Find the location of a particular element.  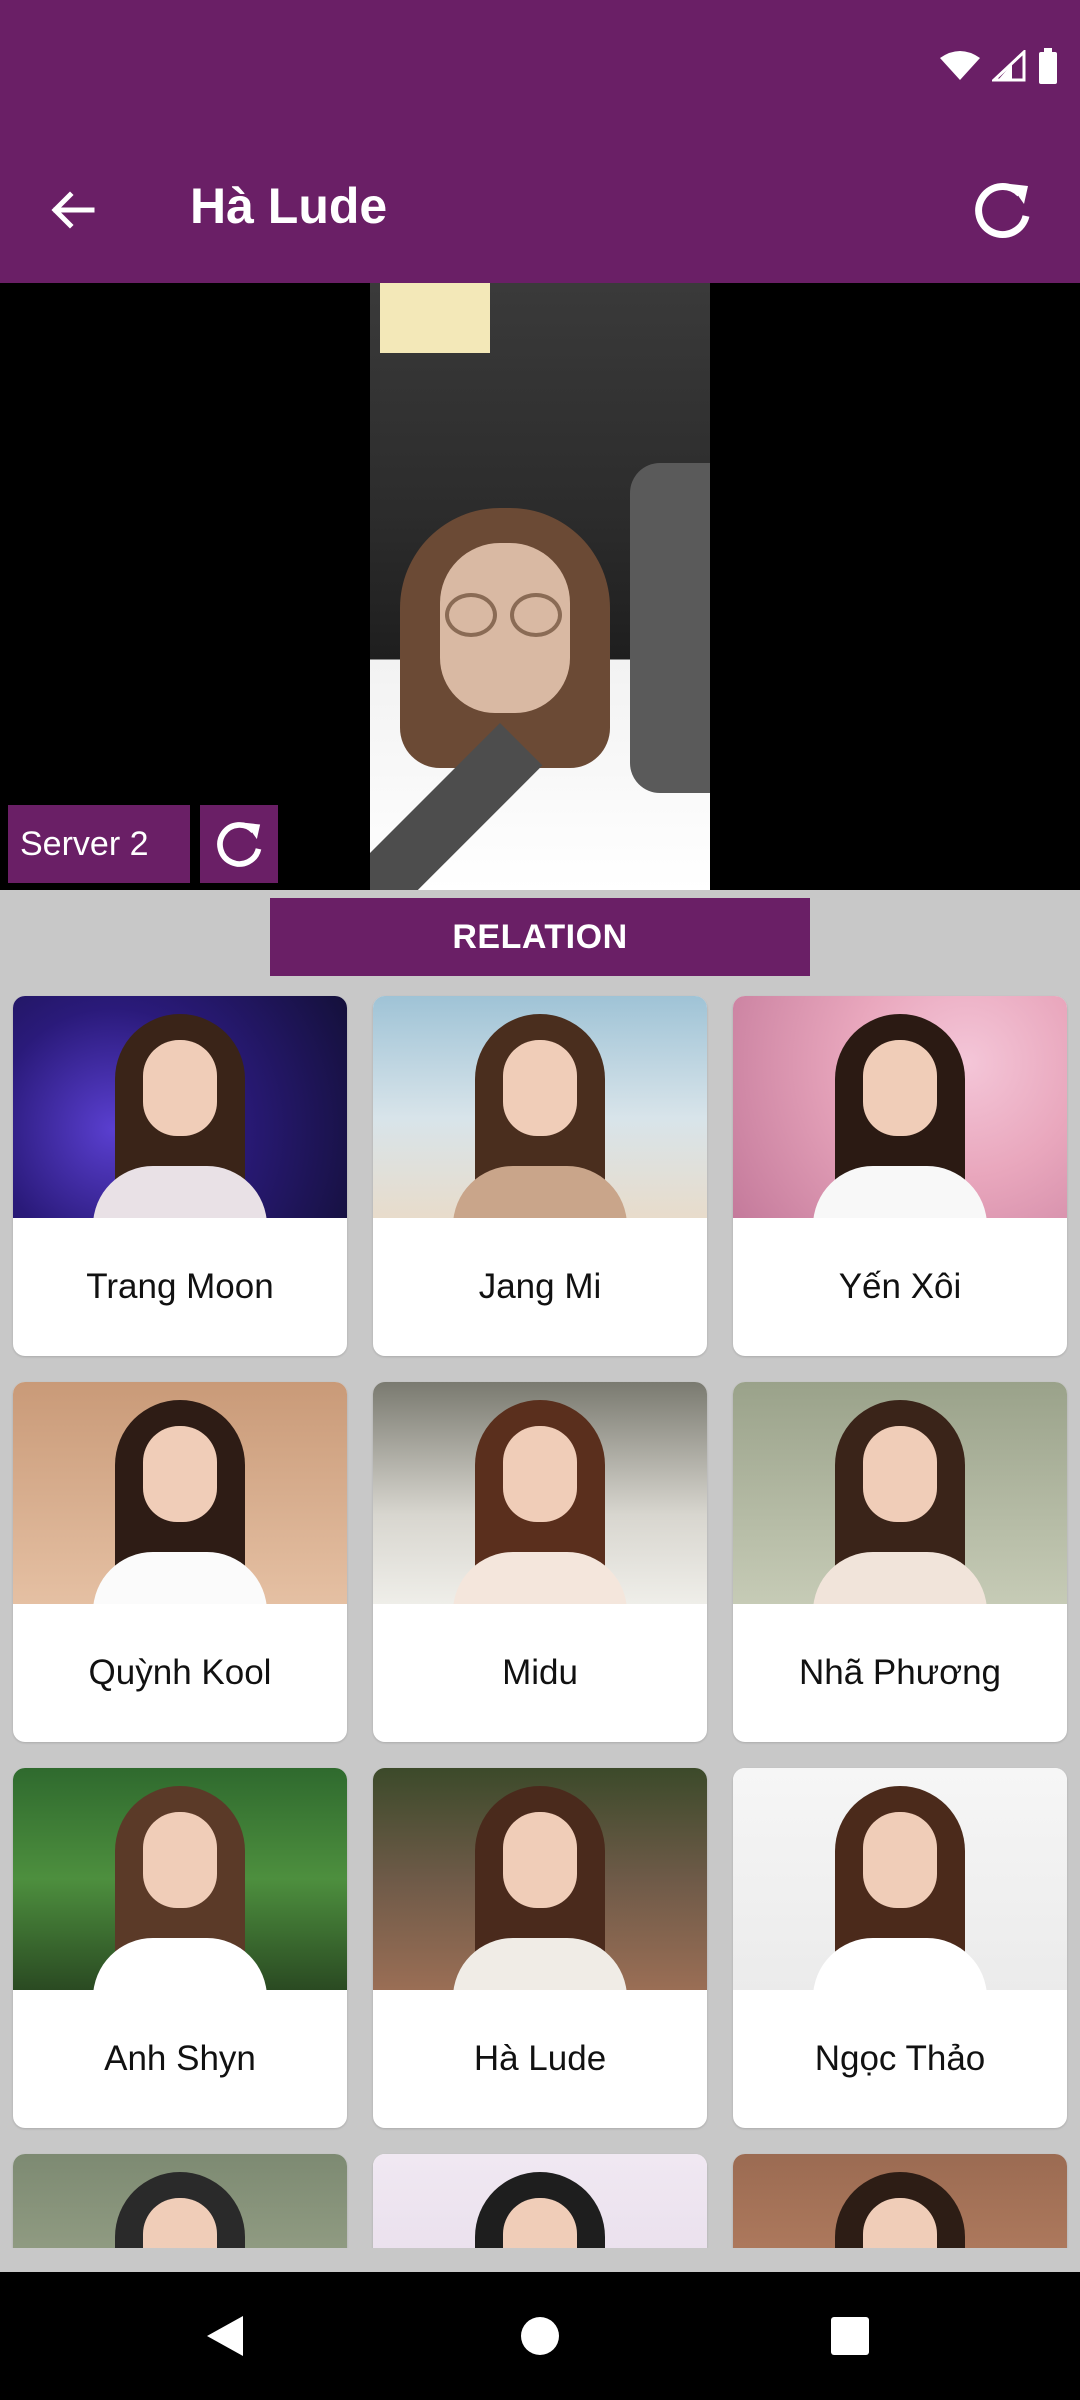

nav-back-button is located at coordinates (225, 2336).